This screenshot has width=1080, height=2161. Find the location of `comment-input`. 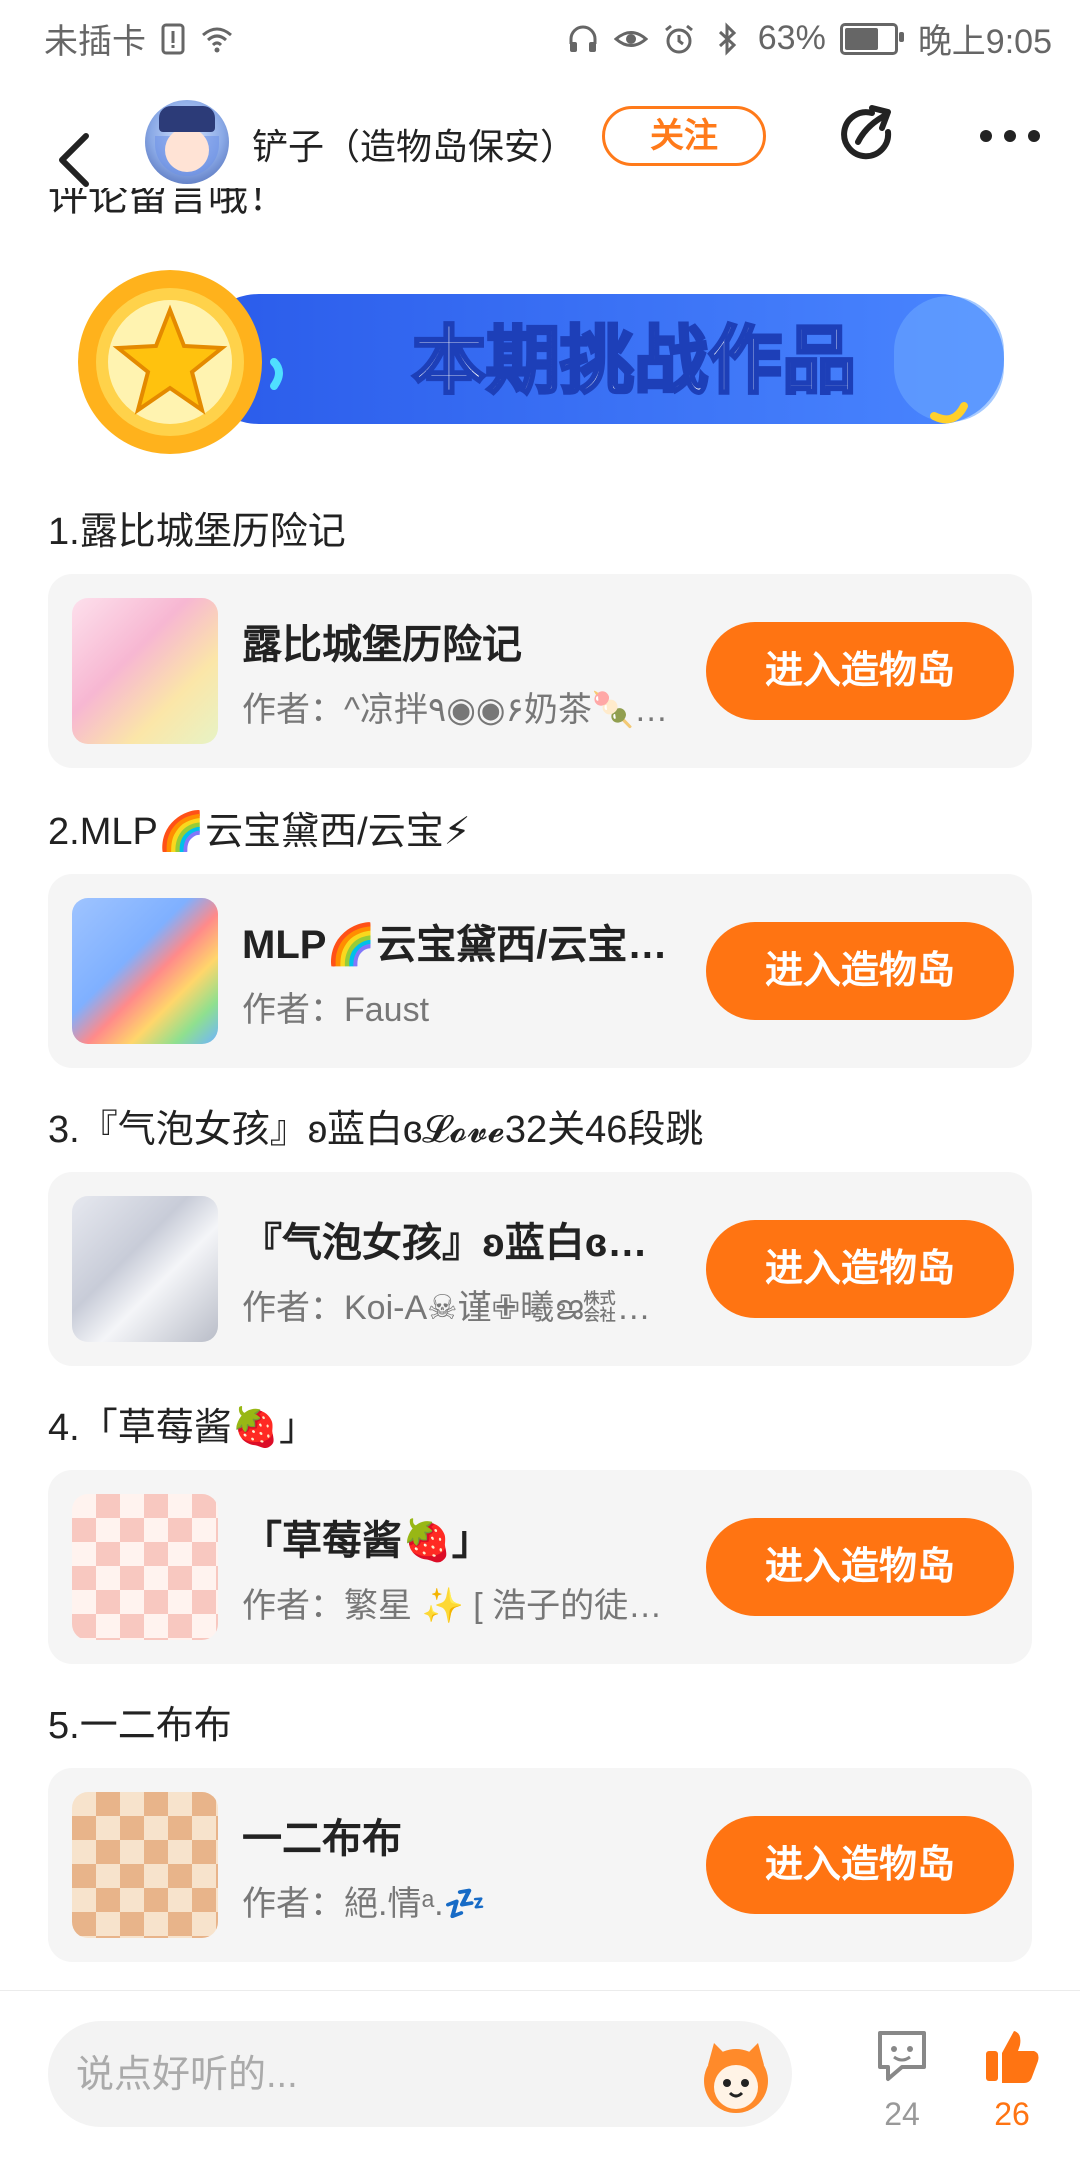

comment-input is located at coordinates (386, 2075).